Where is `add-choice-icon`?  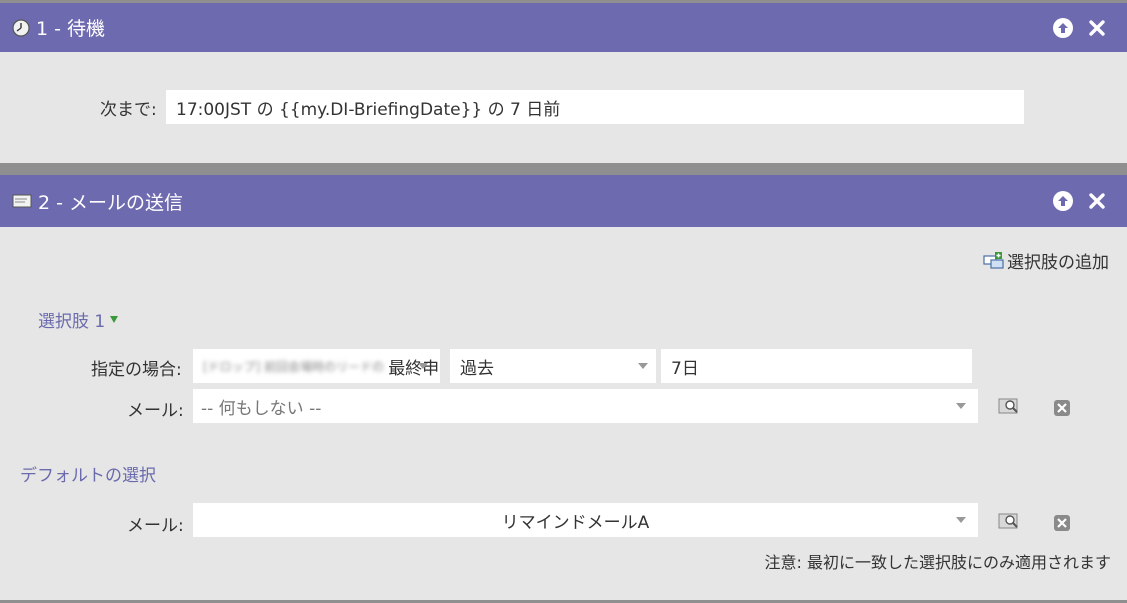 add-choice-icon is located at coordinates (993, 260).